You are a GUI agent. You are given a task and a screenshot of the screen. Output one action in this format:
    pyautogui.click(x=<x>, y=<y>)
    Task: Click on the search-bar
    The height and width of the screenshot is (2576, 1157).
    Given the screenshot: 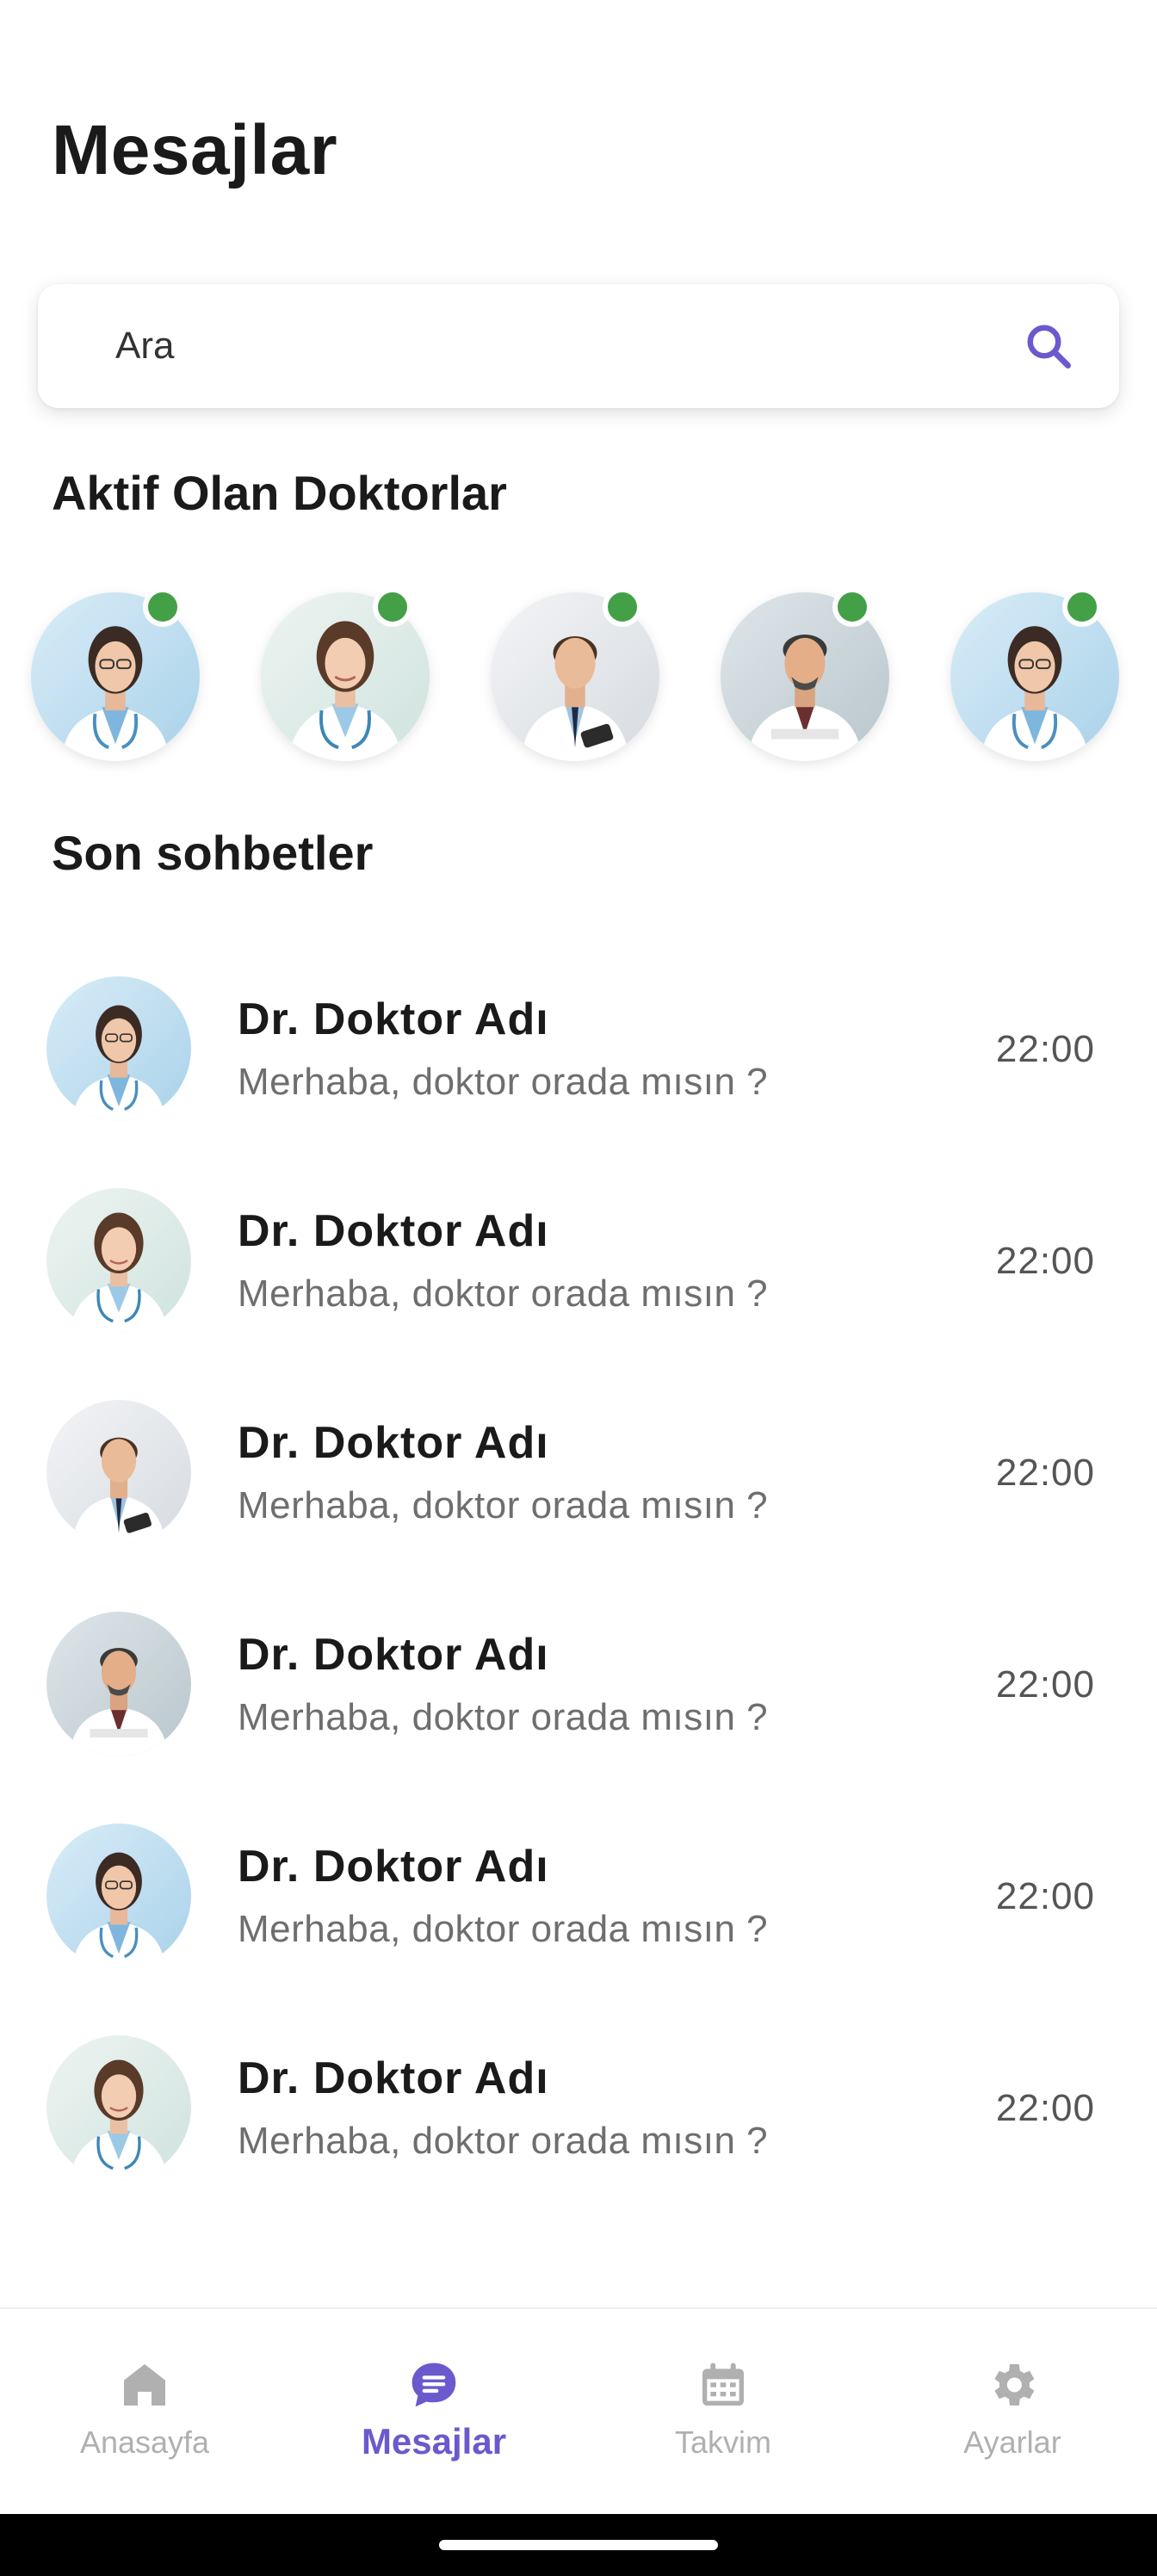 What is the action you would take?
    pyautogui.click(x=579, y=346)
    